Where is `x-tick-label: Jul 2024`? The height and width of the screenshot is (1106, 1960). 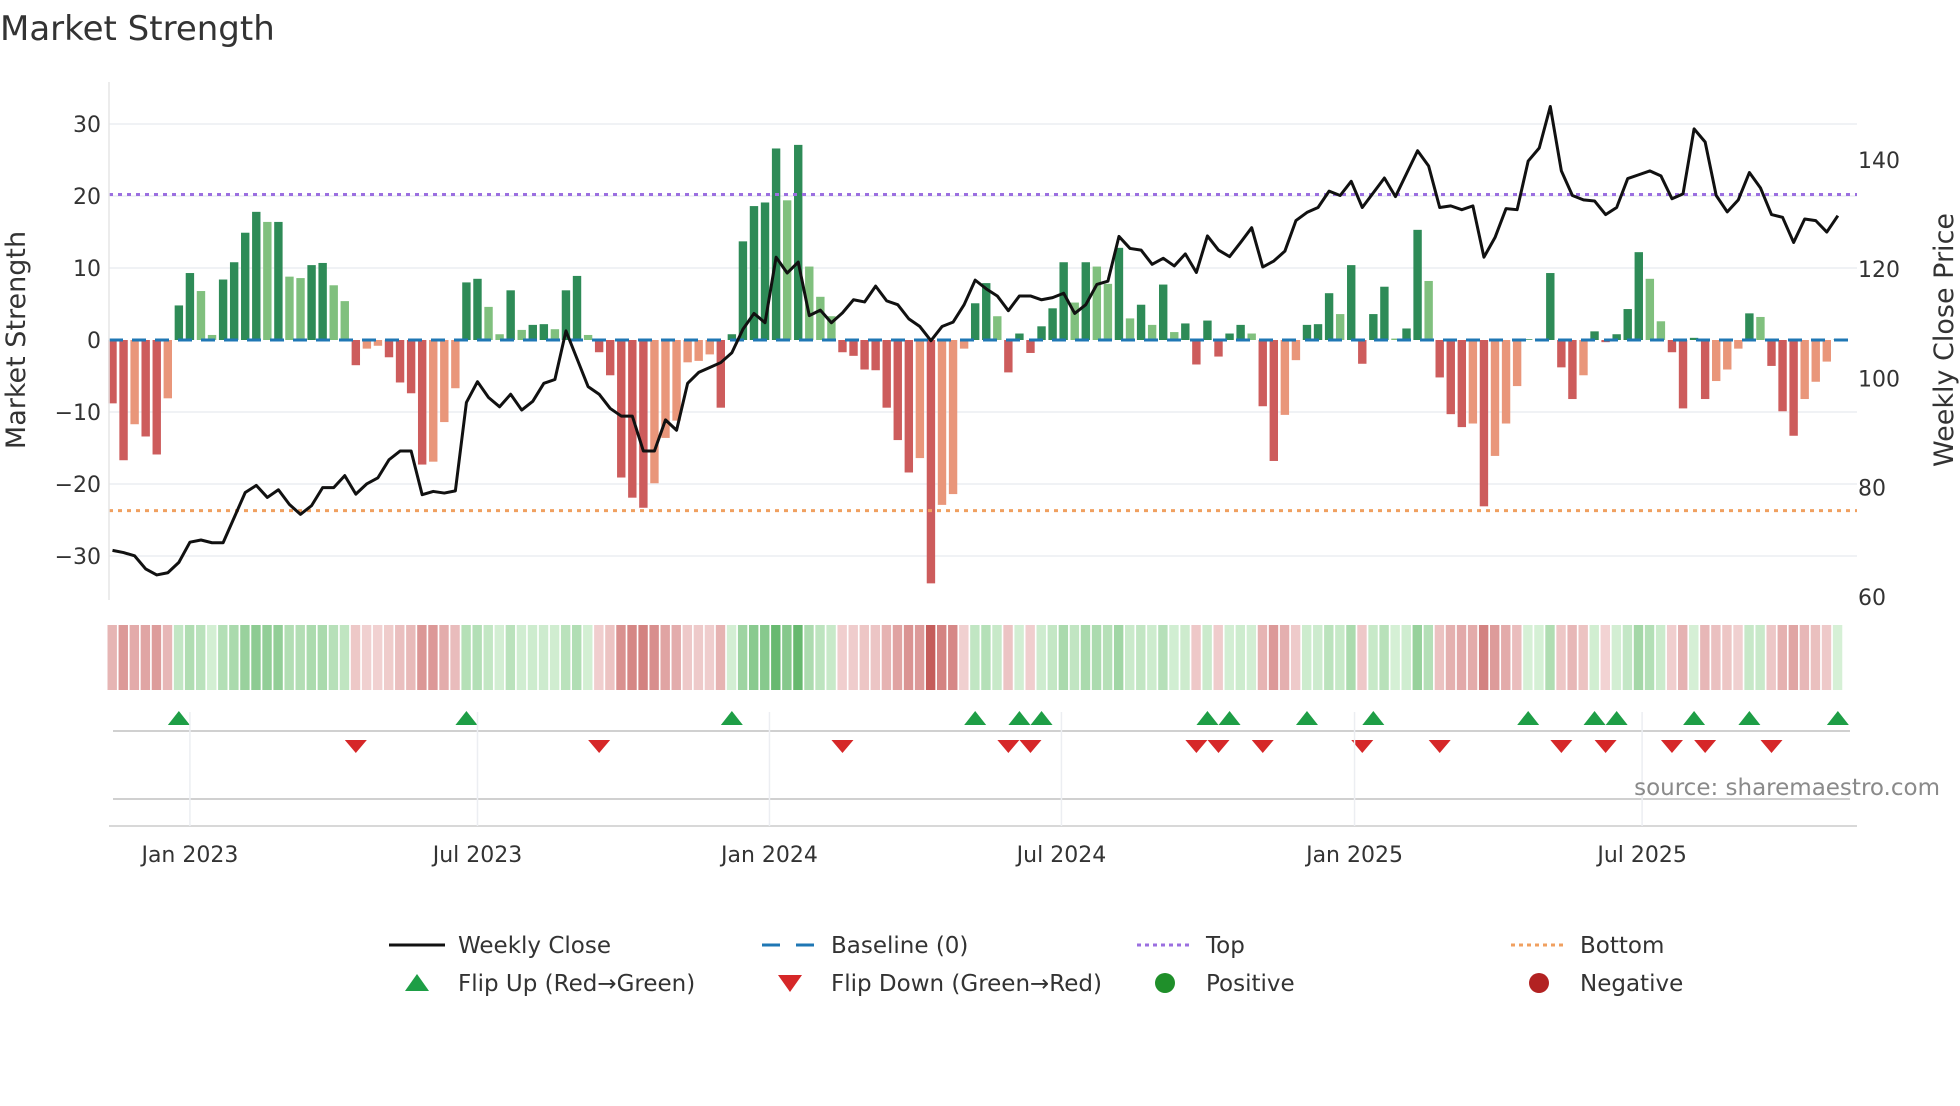
x-tick-label: Jul 2024 is located at coordinates (1061, 855).